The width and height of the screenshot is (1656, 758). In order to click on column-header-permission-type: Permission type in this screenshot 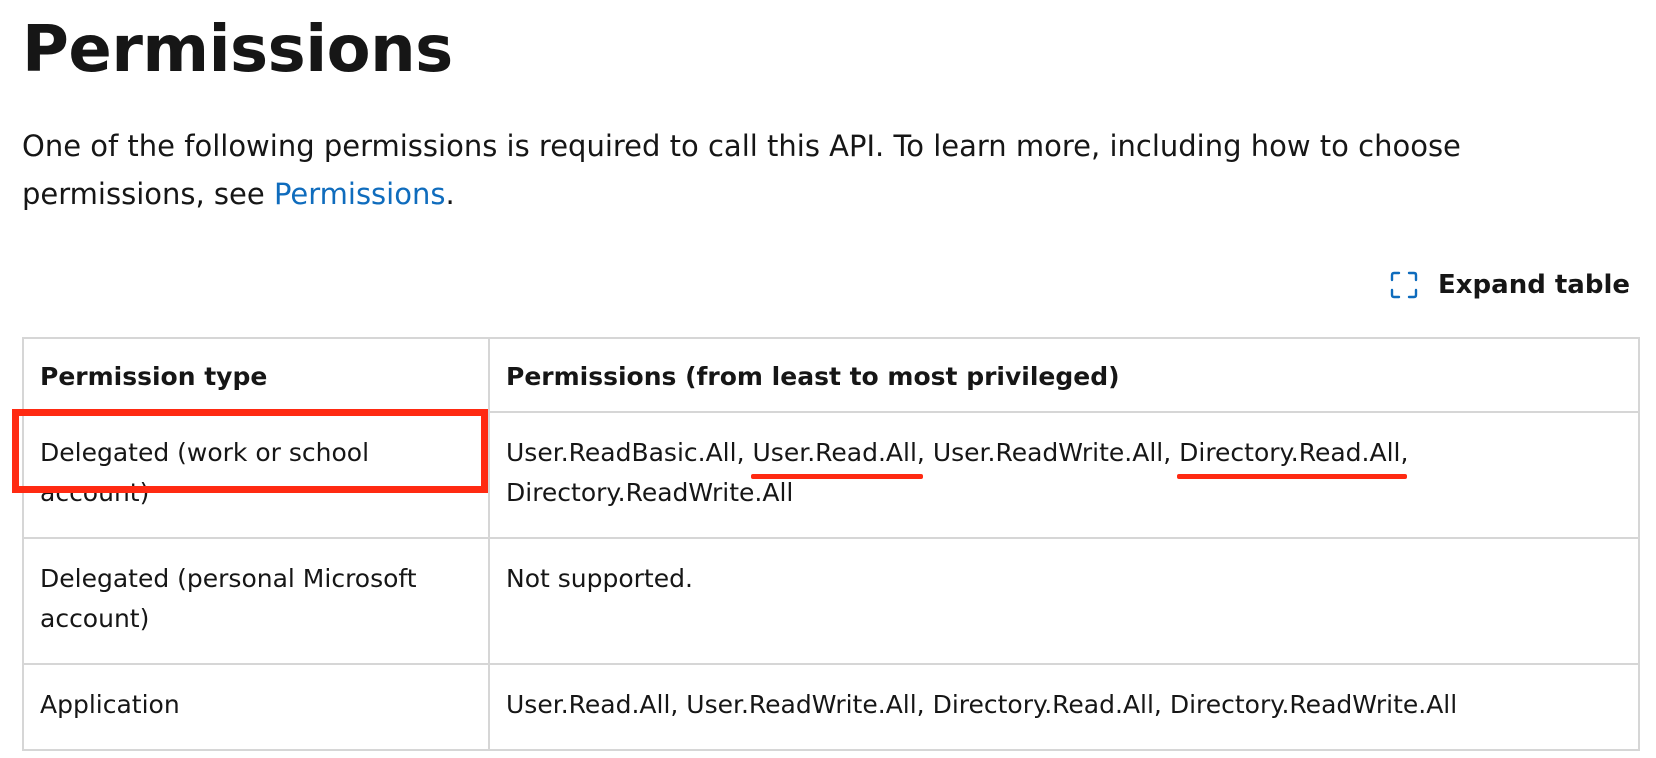, I will do `click(256, 375)`.